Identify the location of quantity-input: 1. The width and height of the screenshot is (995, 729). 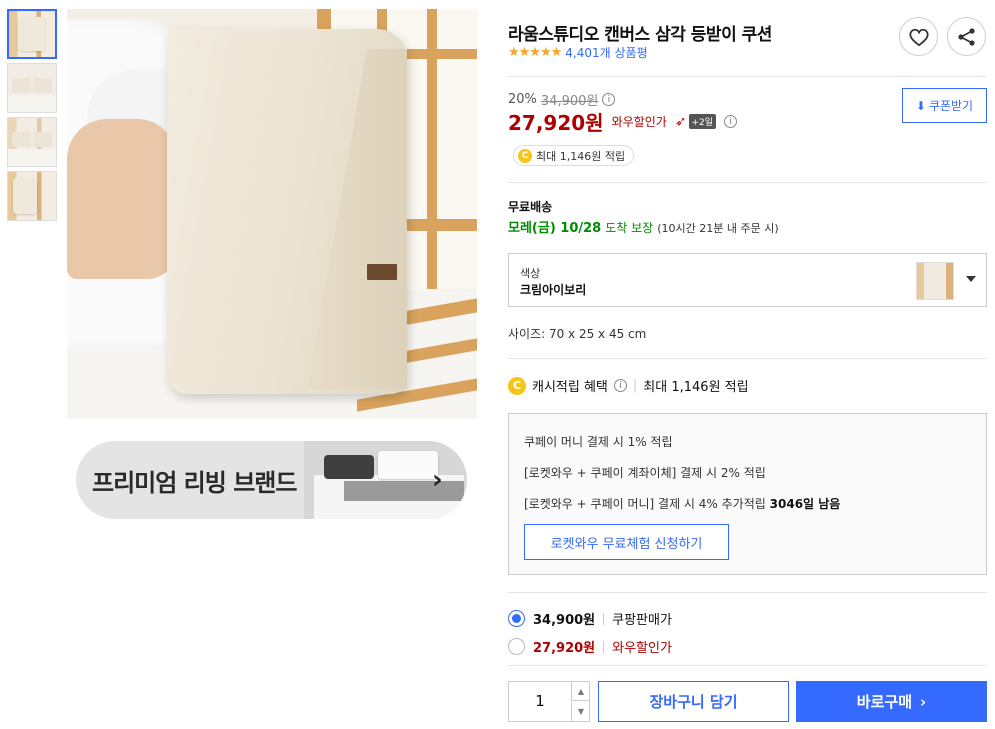
(540, 701).